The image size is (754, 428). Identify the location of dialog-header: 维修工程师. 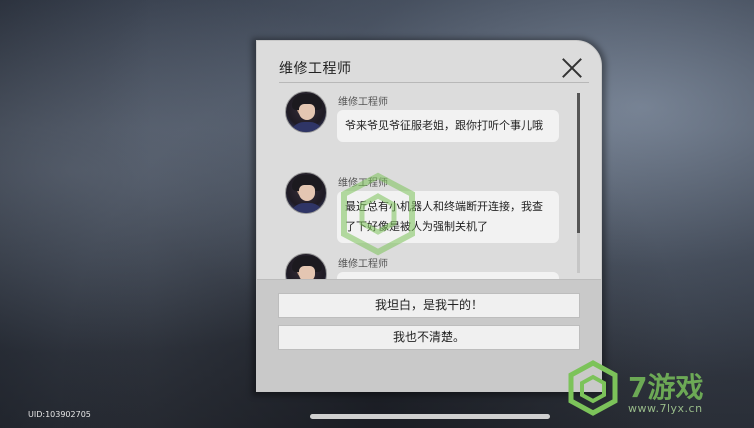
(429, 62).